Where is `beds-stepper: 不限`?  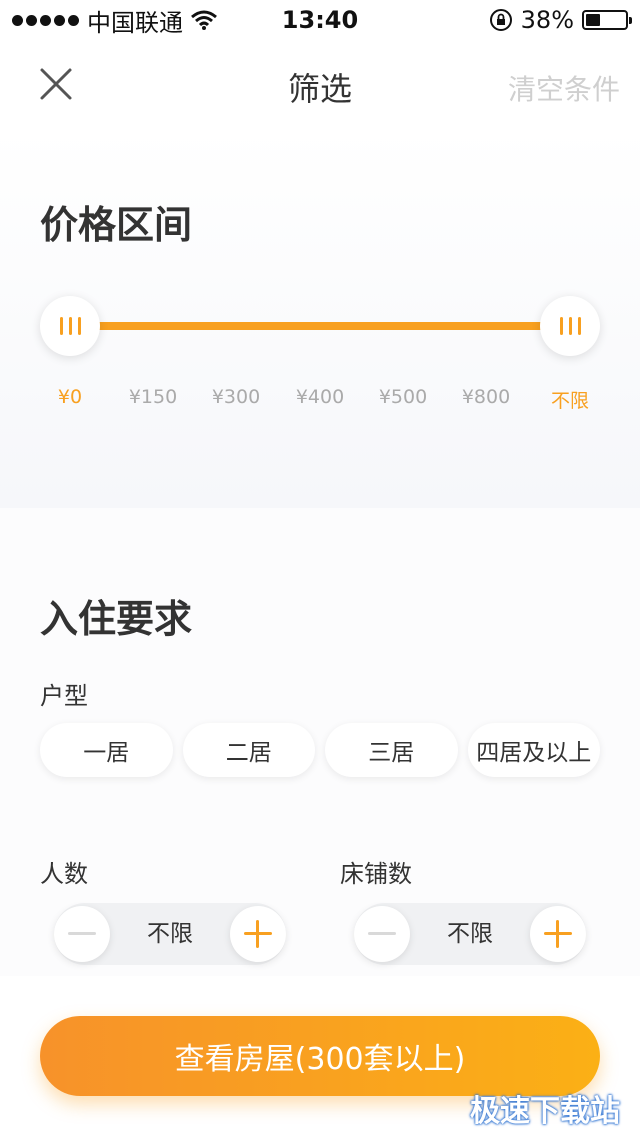 beds-stepper: 不限 is located at coordinates (470, 934).